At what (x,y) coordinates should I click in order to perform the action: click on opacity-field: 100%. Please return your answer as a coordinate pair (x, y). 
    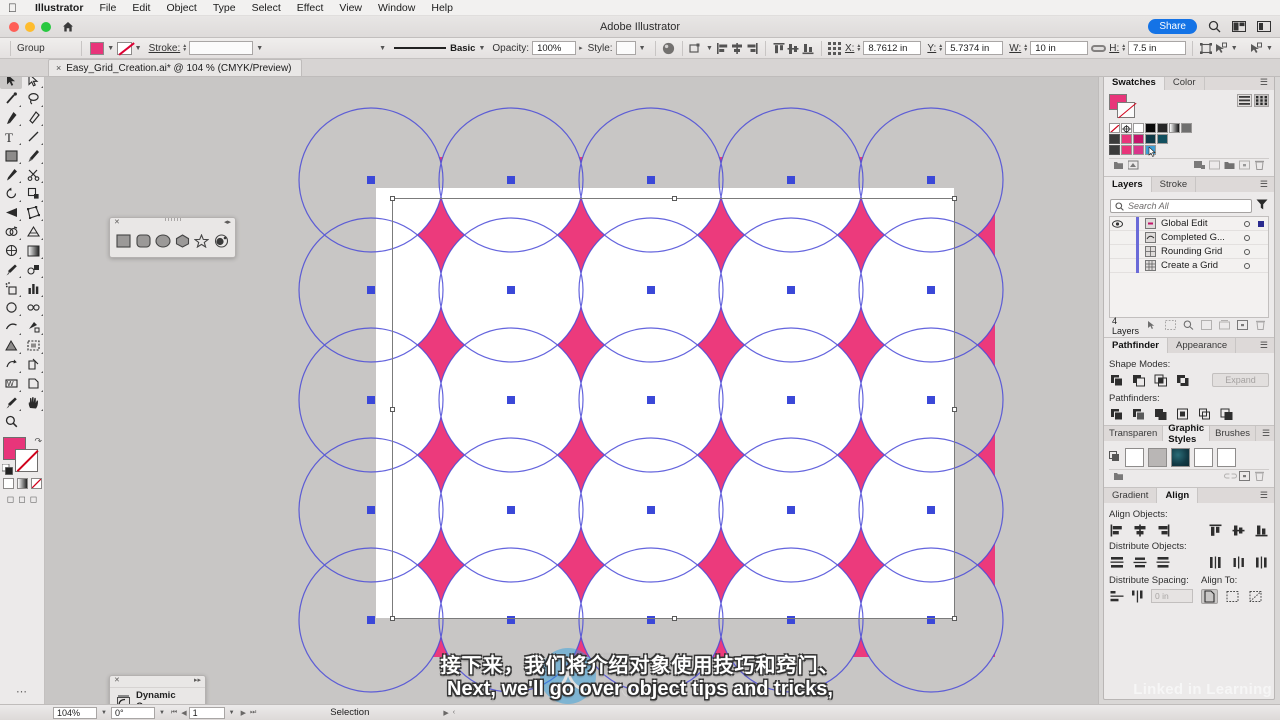
    Looking at the image, I should click on (554, 48).